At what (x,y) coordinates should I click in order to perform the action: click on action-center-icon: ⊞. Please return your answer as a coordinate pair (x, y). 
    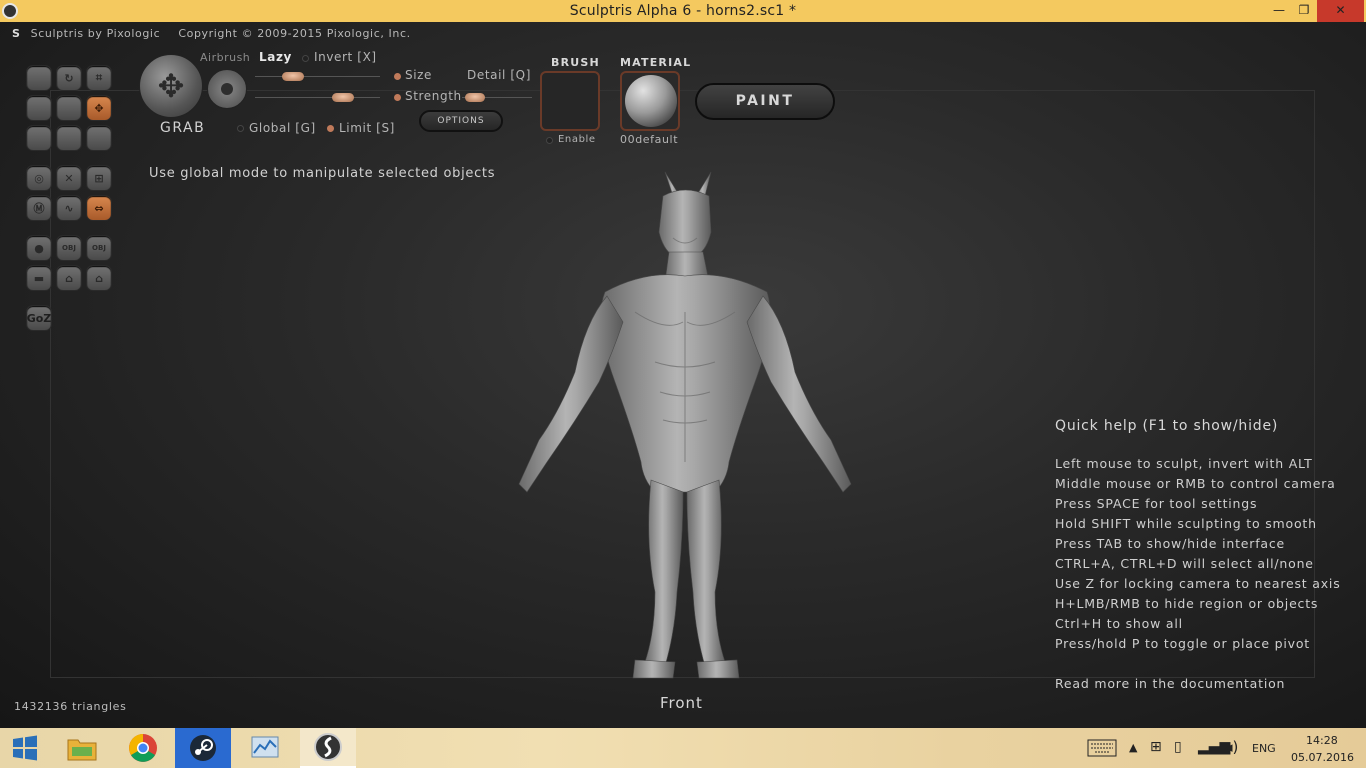
    Looking at the image, I should click on (1156, 747).